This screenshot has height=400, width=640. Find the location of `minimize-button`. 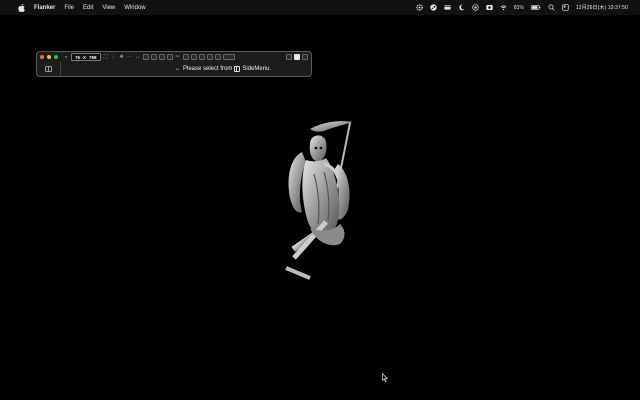

minimize-button is located at coordinates (49, 57).